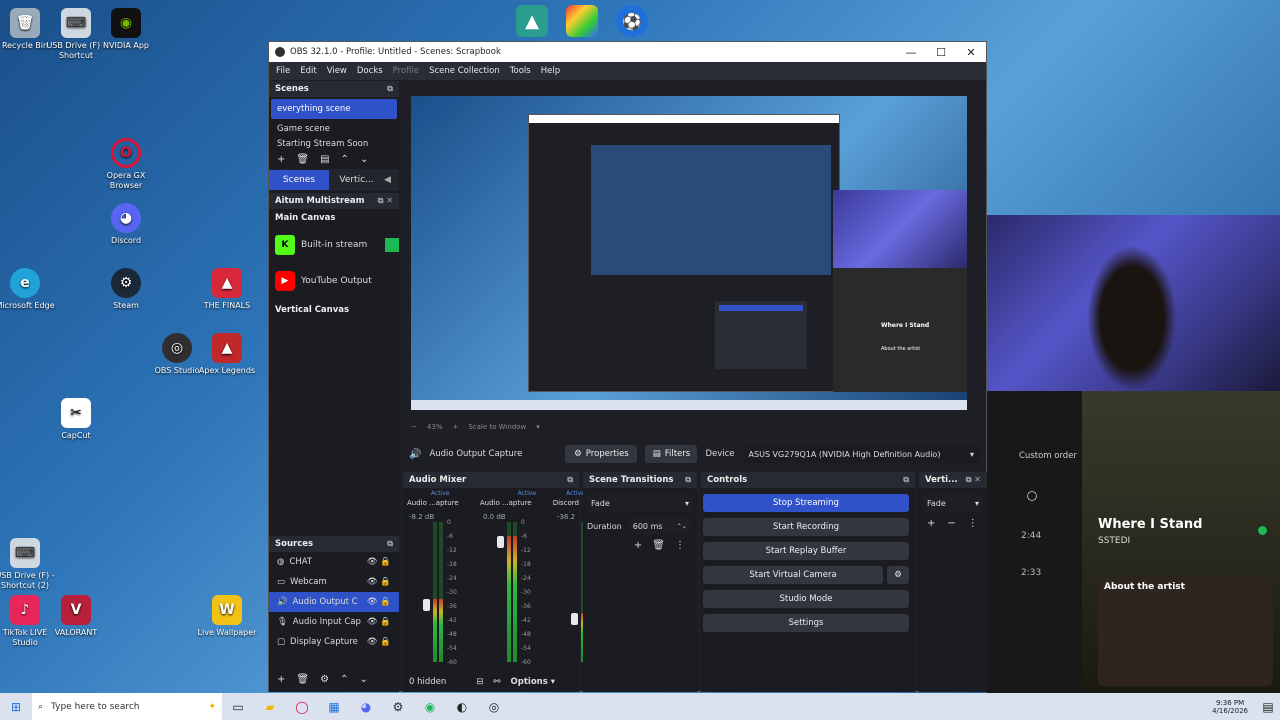  Describe the element at coordinates (806, 503) in the screenshot. I see `stop-streaming-button: Stop Streaming` at that location.